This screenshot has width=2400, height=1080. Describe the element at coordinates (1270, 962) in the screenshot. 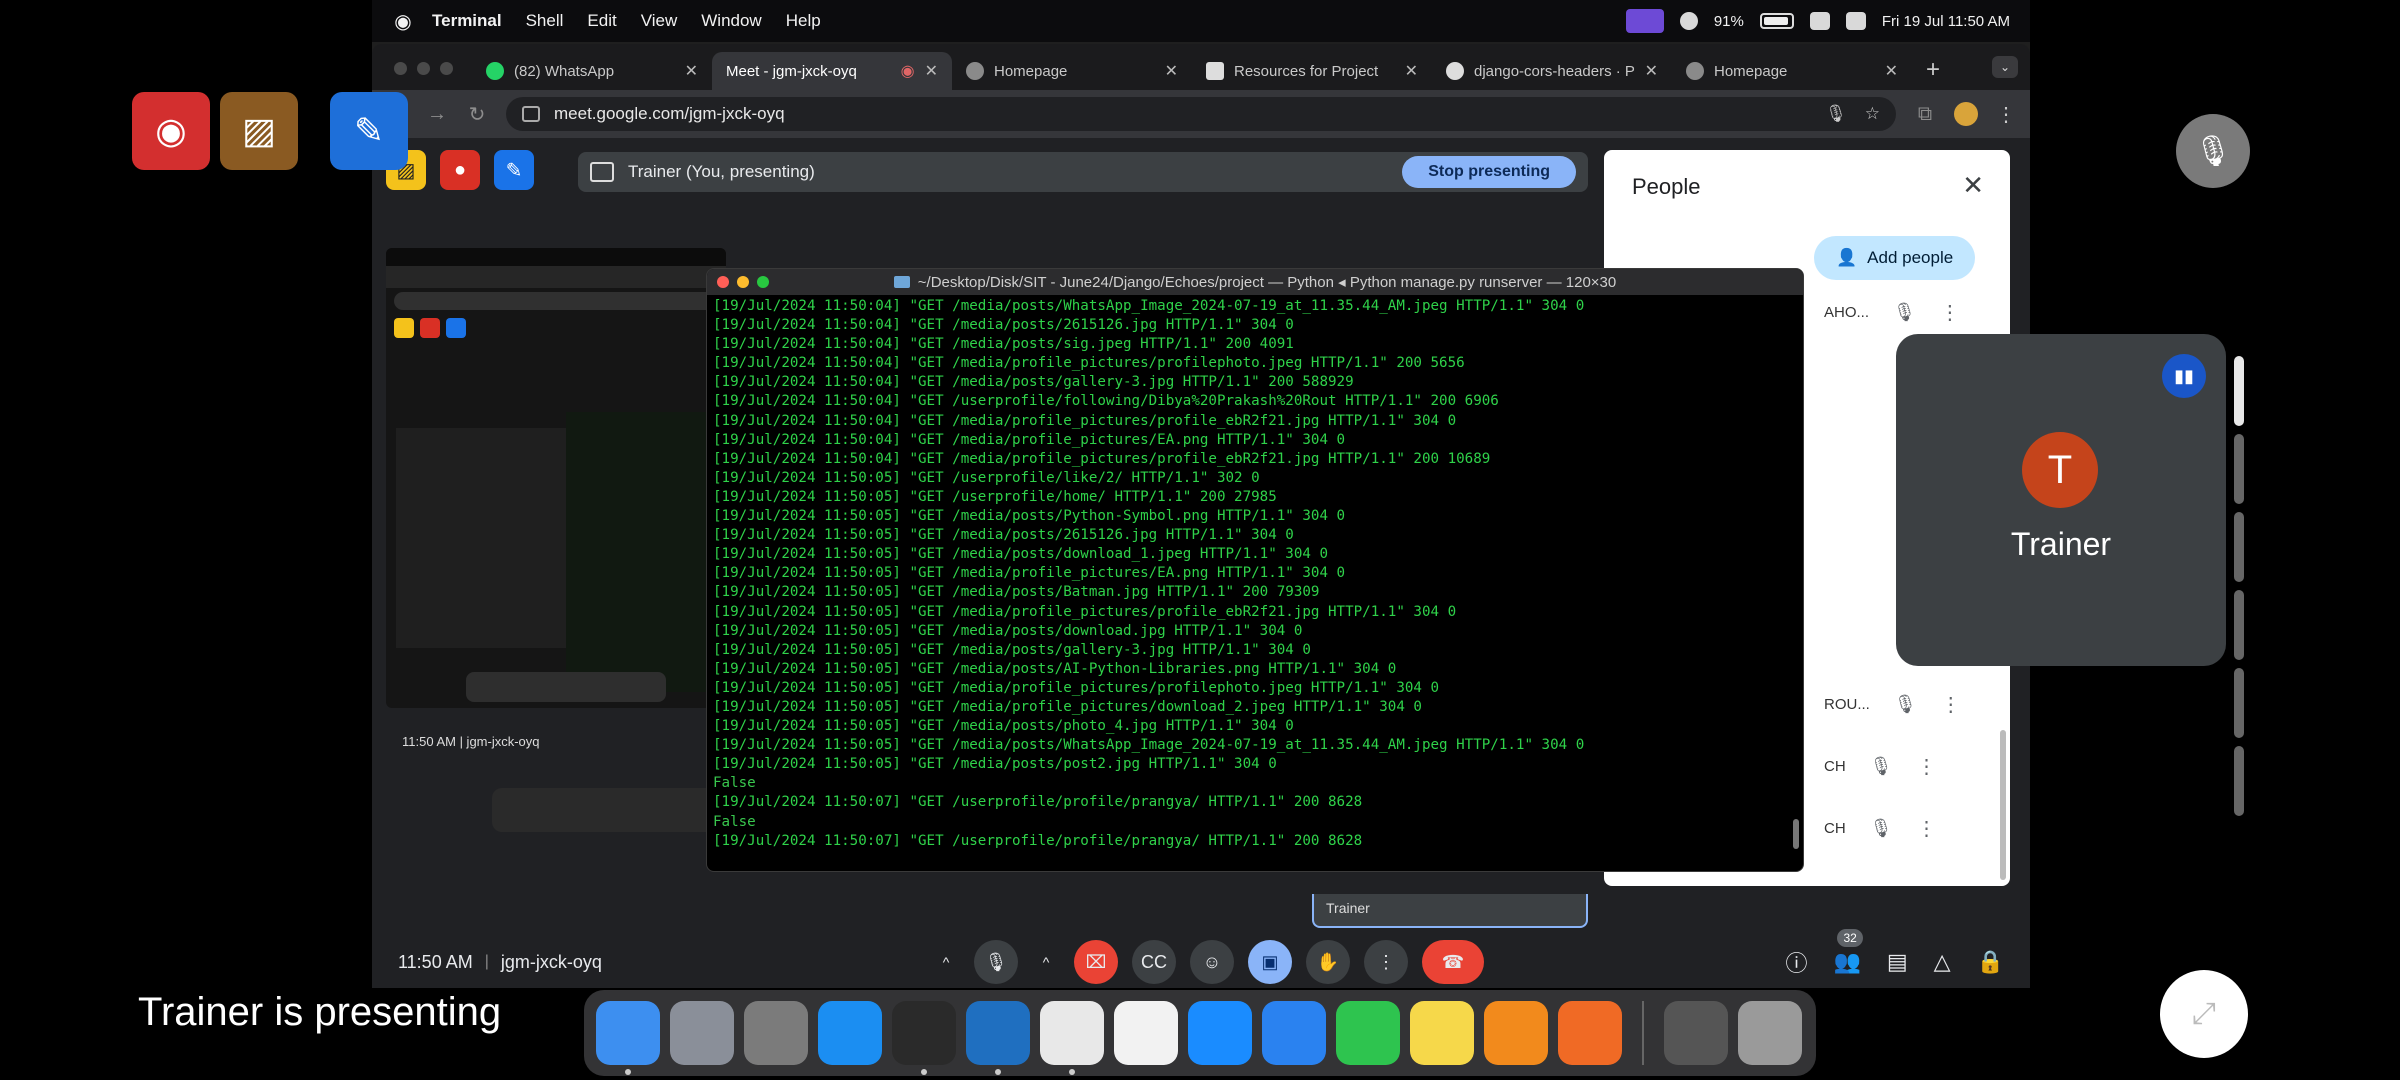

I see `present-screen-icon: ▣` at that location.